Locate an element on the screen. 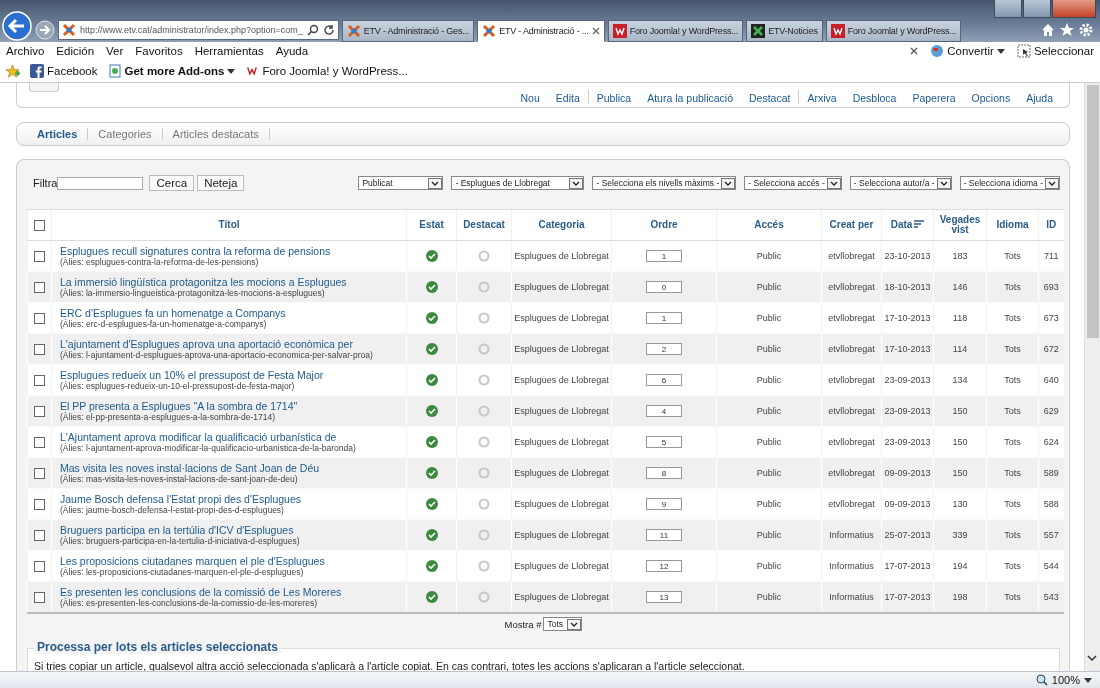 The width and height of the screenshot is (1100, 688). page-size-dropdown: Tots is located at coordinates (563, 624).